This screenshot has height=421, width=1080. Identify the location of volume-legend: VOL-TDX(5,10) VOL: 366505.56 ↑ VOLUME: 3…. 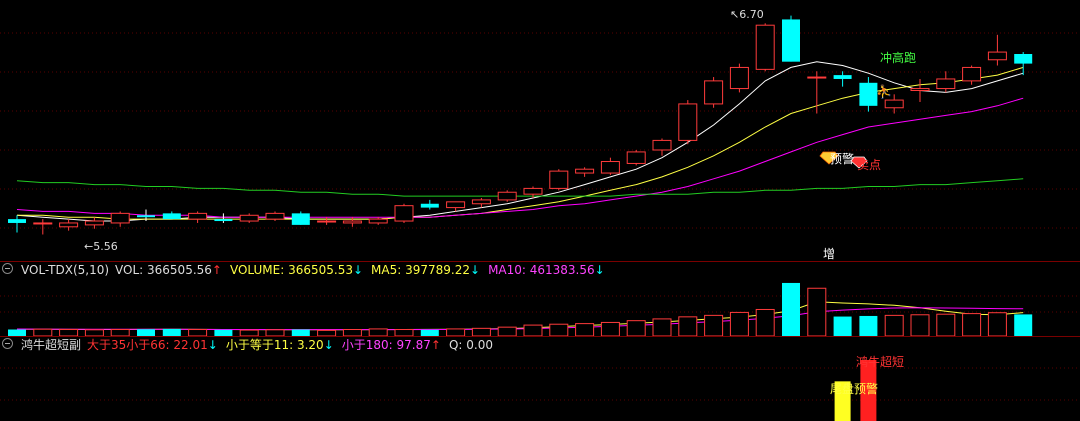
(306, 270).